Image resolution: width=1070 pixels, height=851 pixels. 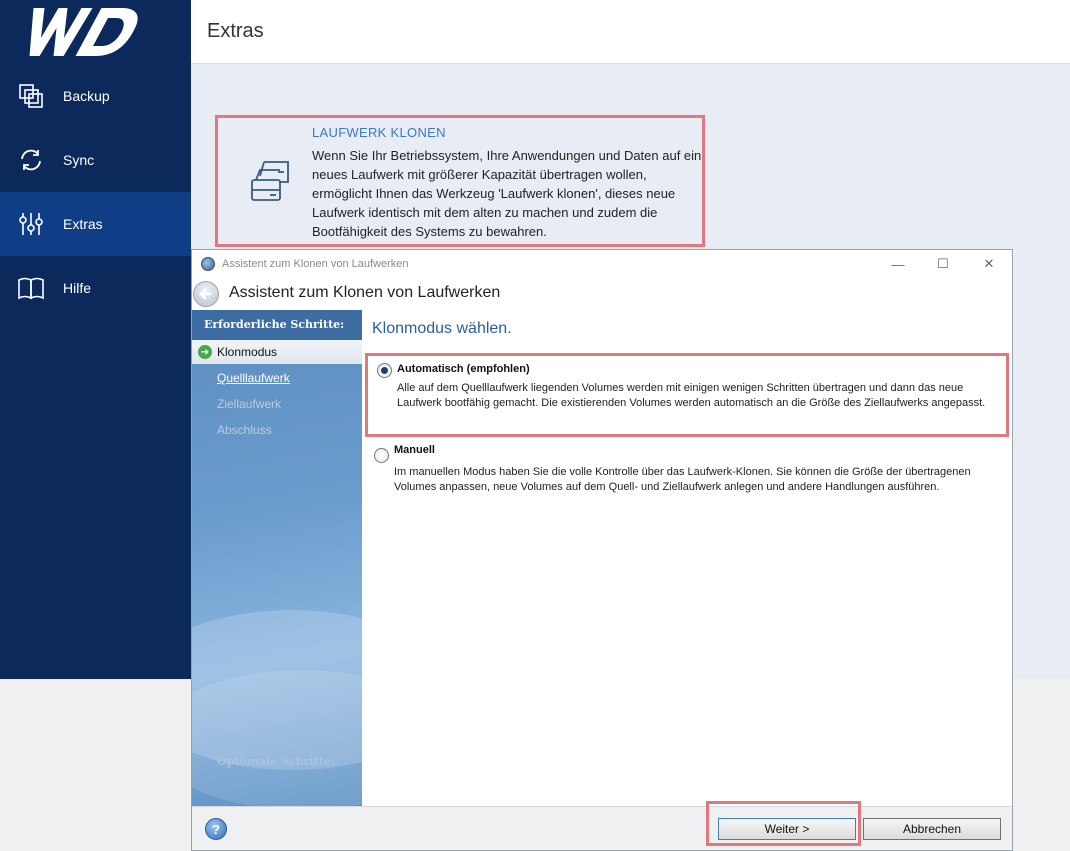 I want to click on maximize-button: ☐, so click(x=943, y=264).